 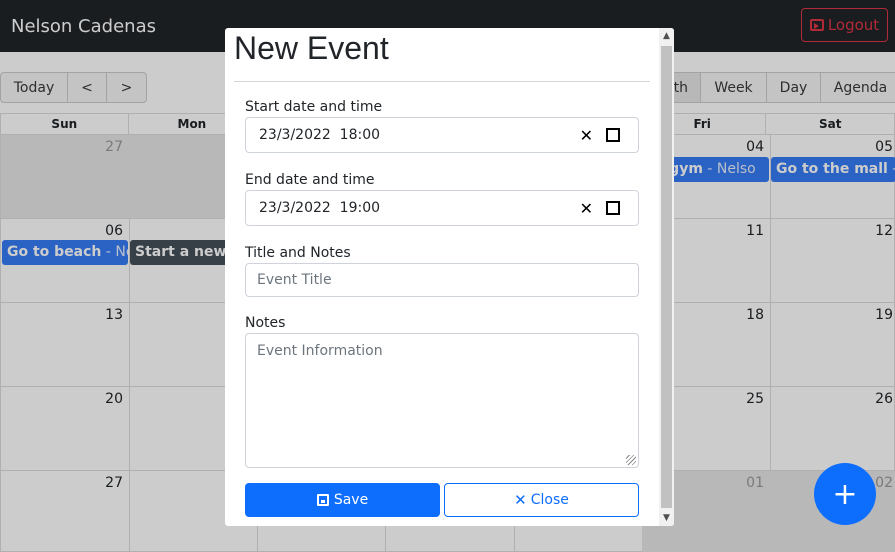 I want to click on save-icon, so click(x=322, y=500).